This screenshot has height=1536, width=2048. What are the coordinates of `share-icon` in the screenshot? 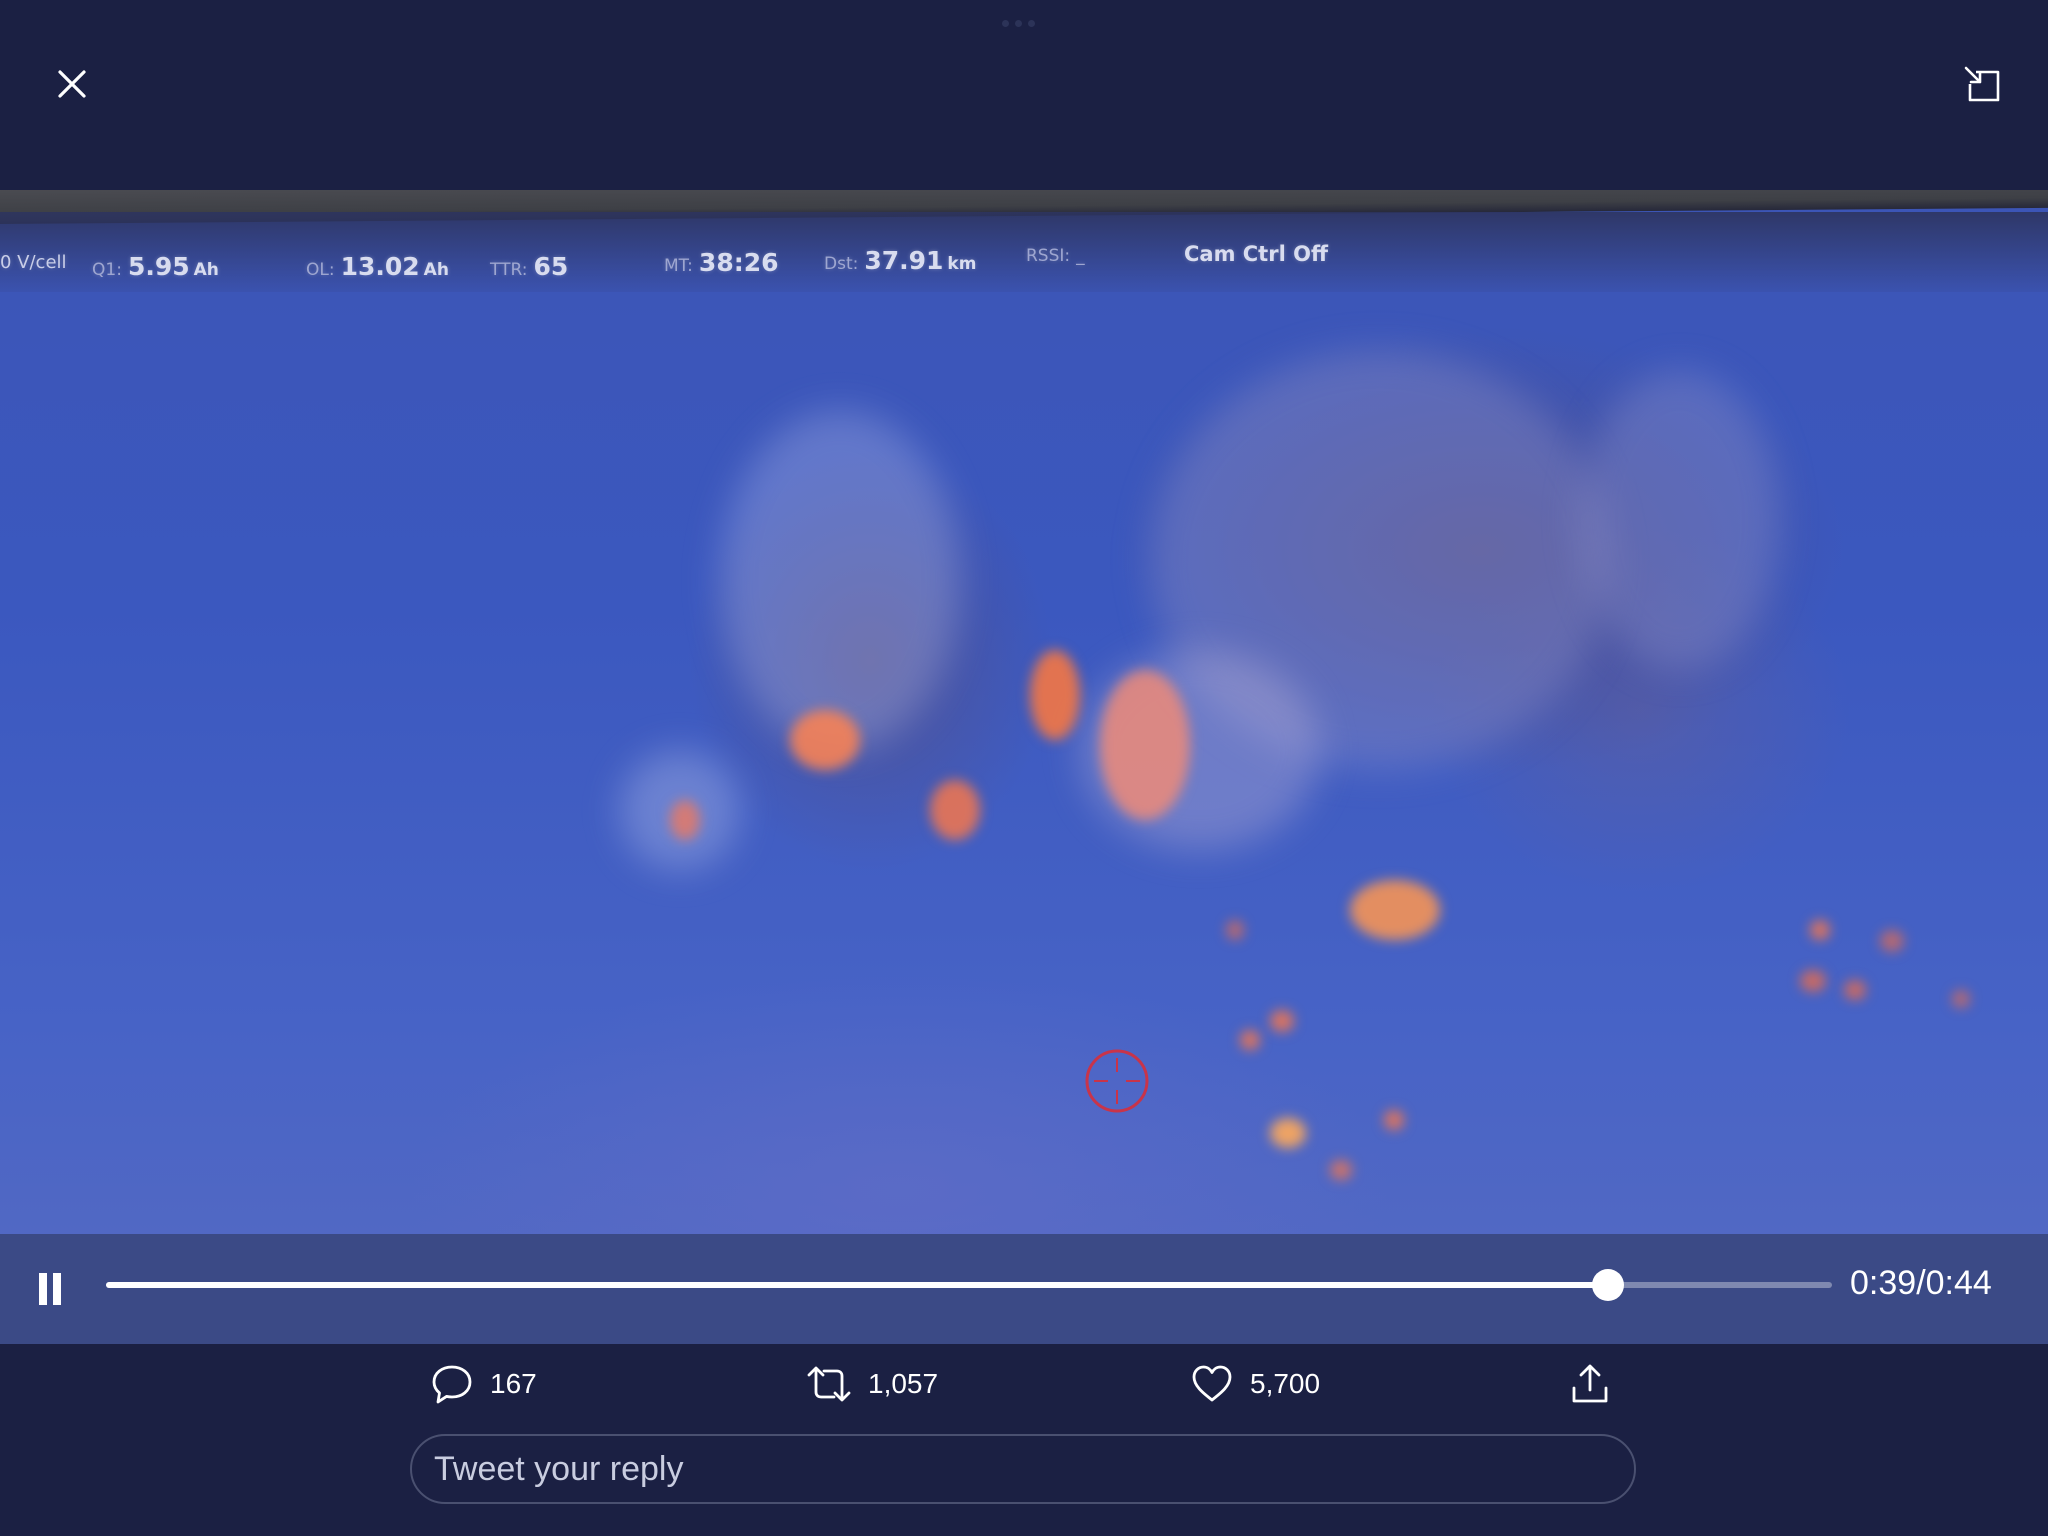 It's located at (1590, 1383).